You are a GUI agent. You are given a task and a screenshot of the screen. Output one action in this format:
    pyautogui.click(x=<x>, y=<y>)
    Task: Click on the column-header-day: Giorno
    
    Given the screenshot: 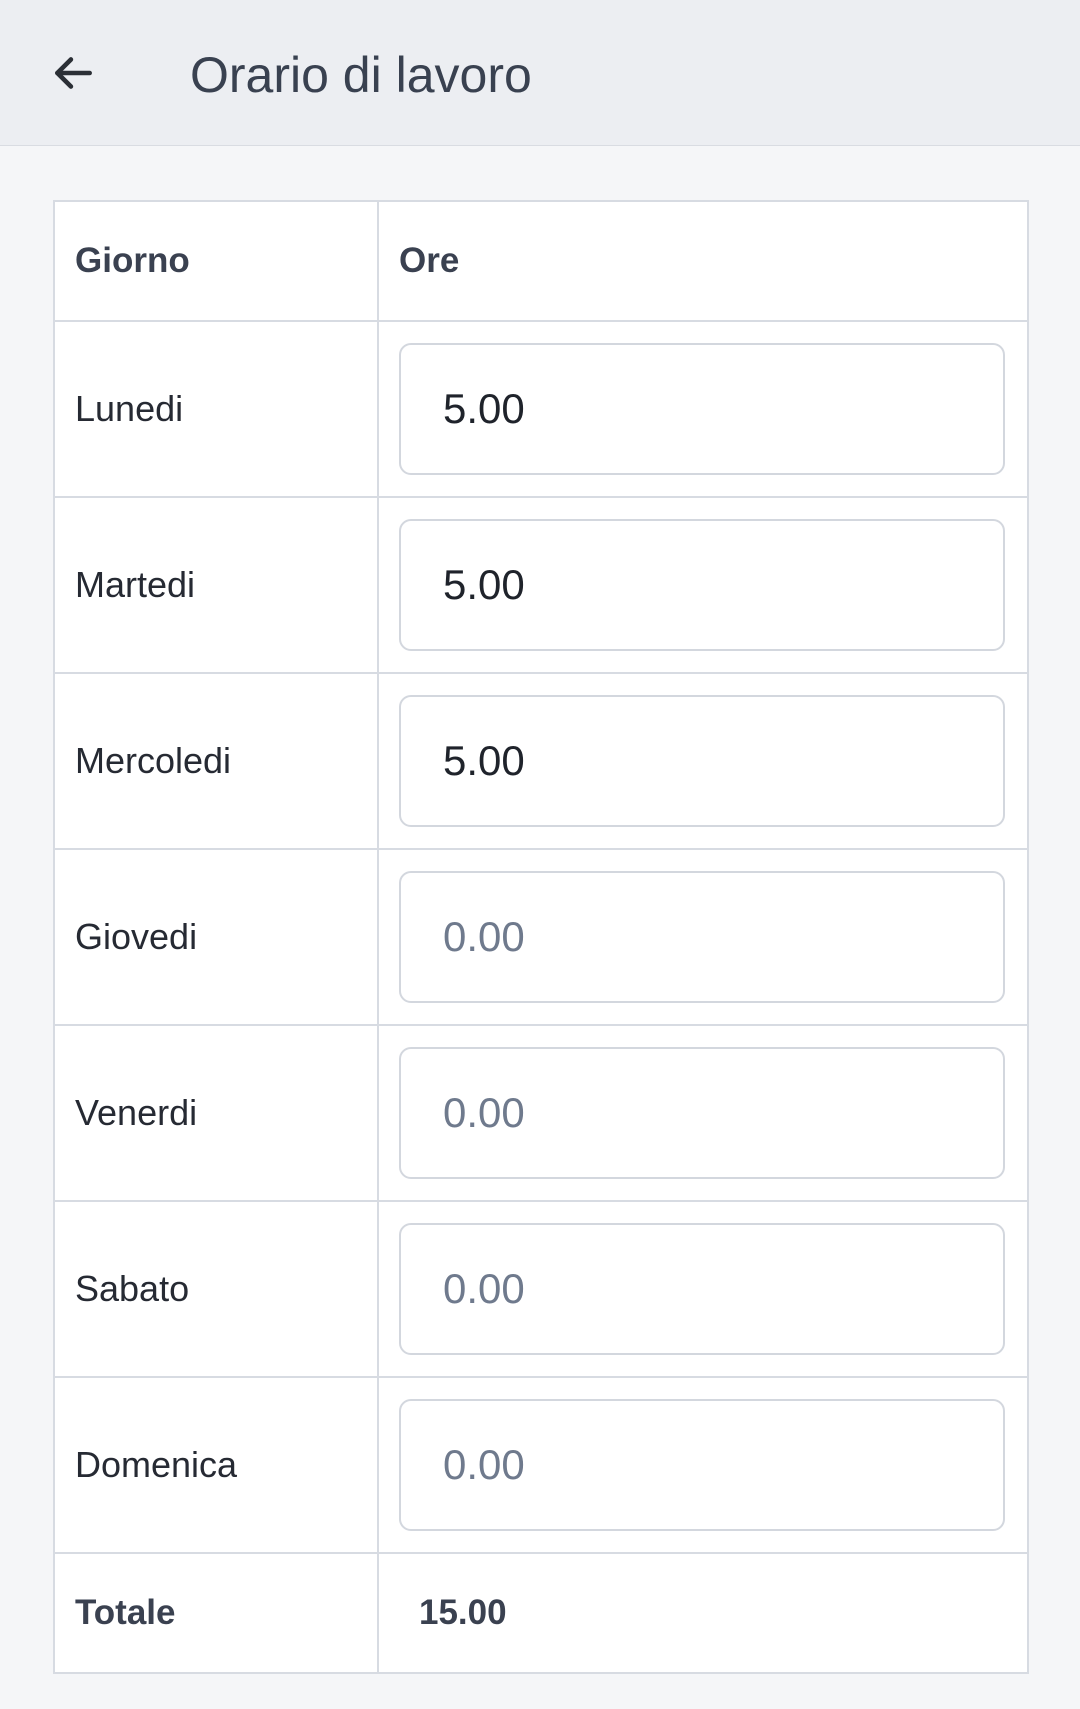 What is the action you would take?
    pyautogui.click(x=216, y=261)
    